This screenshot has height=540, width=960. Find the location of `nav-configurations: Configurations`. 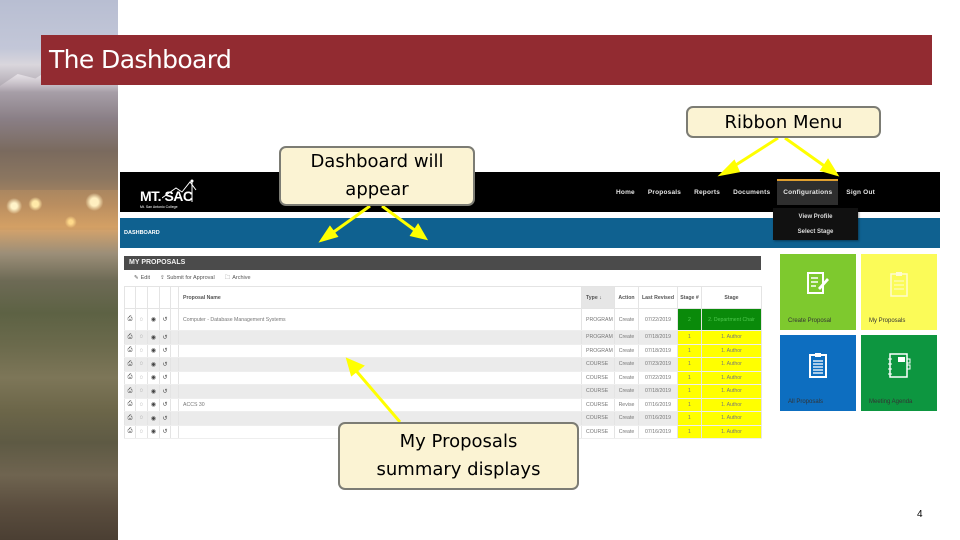

nav-configurations: Configurations is located at coordinates (808, 192).